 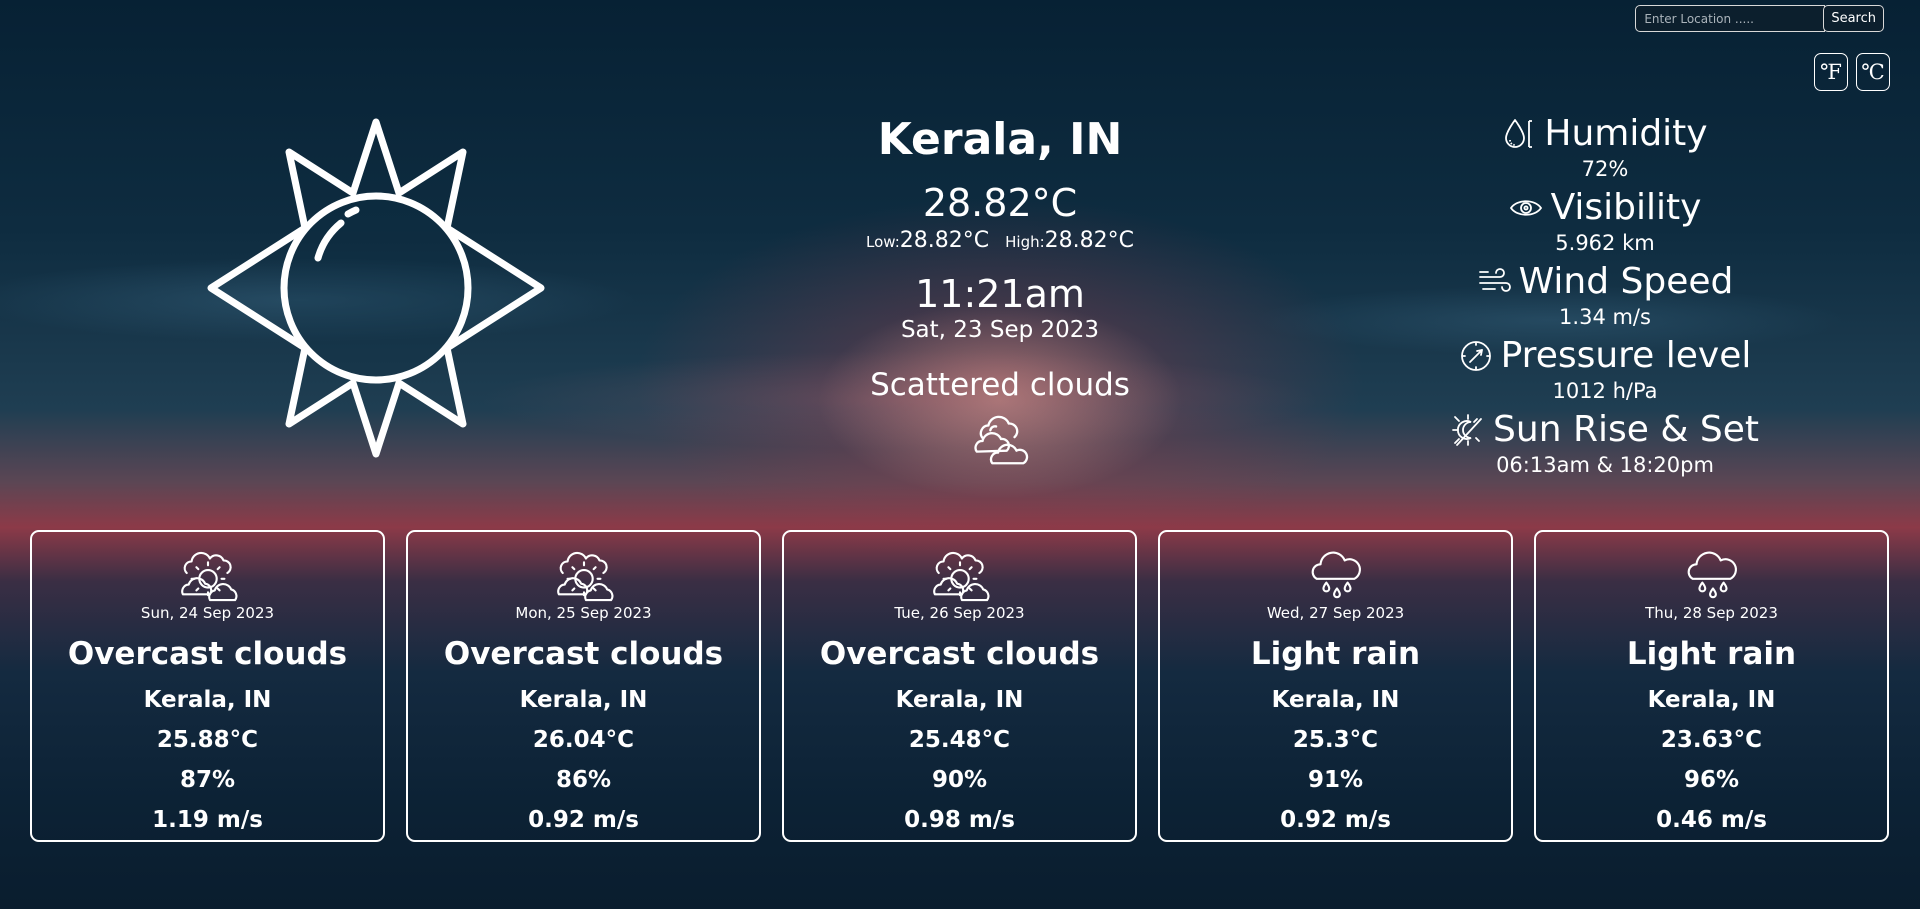 What do you see at coordinates (1873, 72) in the screenshot?
I see `celsius-button: ℃` at bounding box center [1873, 72].